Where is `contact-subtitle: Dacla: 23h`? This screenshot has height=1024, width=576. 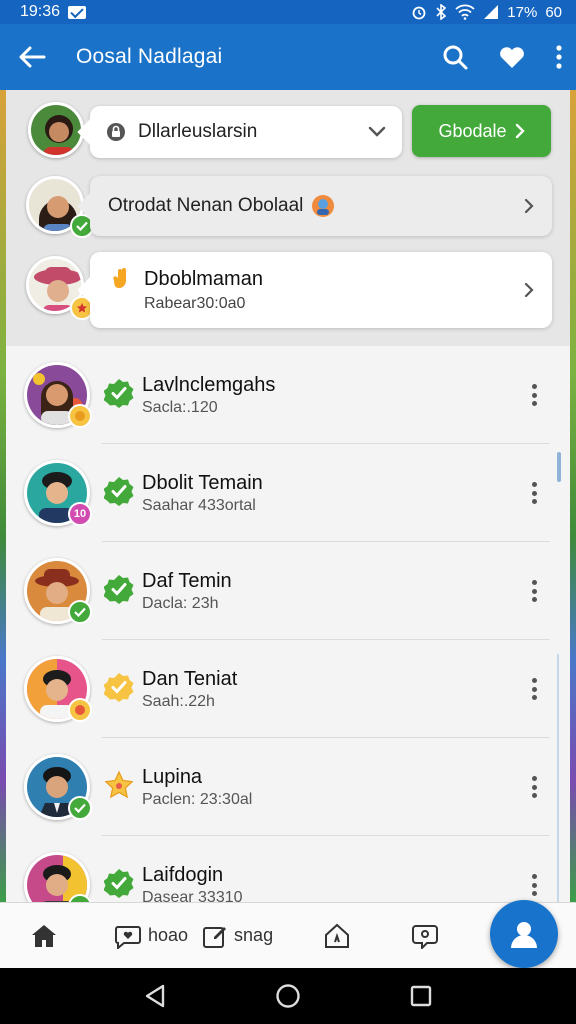 contact-subtitle: Dacla: 23h is located at coordinates (180, 603).